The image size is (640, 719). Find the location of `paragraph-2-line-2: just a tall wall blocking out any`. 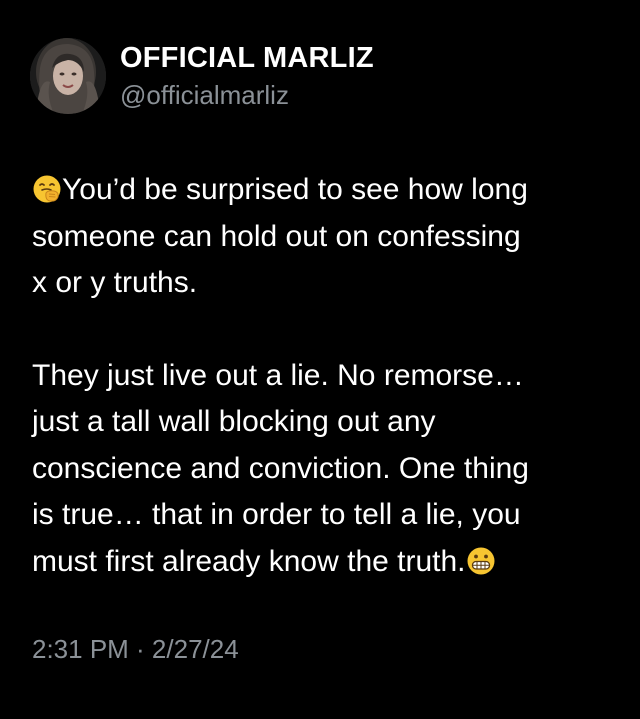

paragraph-2-line-2: just a tall wall blocking out any is located at coordinates (234, 421).